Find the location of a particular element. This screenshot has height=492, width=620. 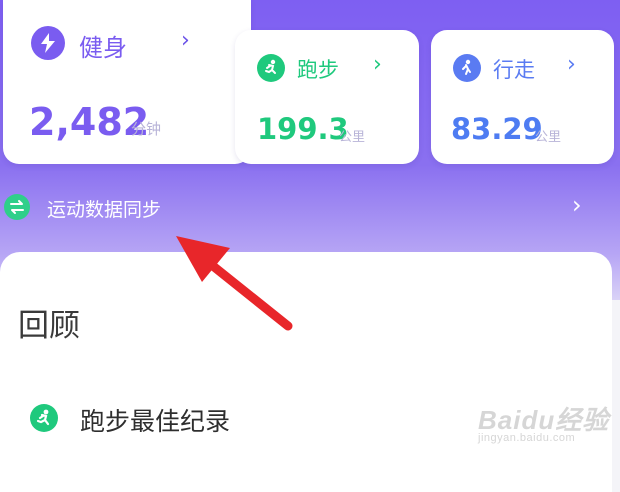

walking-icon is located at coordinates (467, 68).